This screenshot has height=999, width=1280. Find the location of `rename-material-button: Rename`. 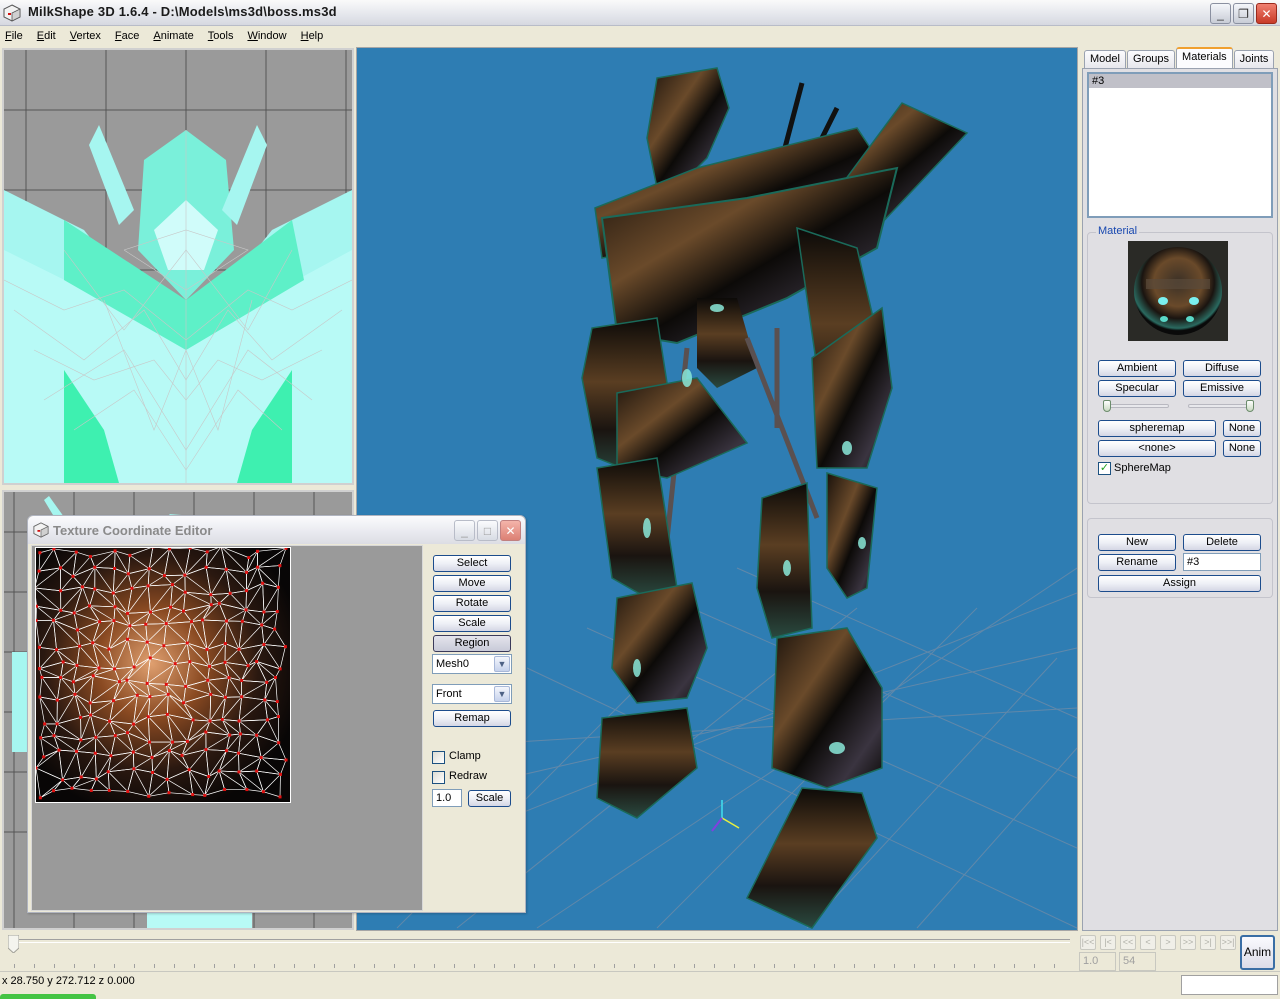

rename-material-button: Rename is located at coordinates (1137, 562).